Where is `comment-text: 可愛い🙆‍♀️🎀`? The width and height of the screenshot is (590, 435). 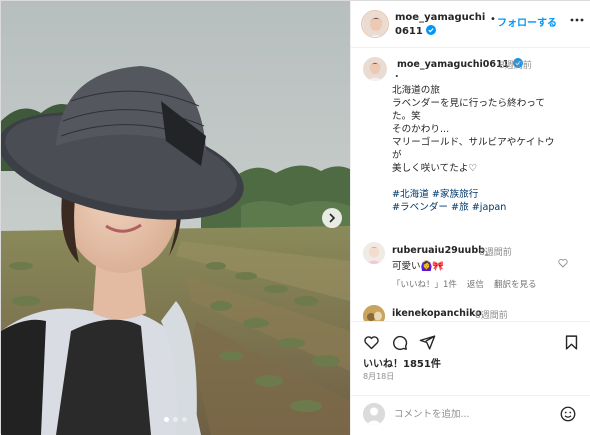
comment-text: 可愛い🙆‍♀️🎀 is located at coordinates (418, 266).